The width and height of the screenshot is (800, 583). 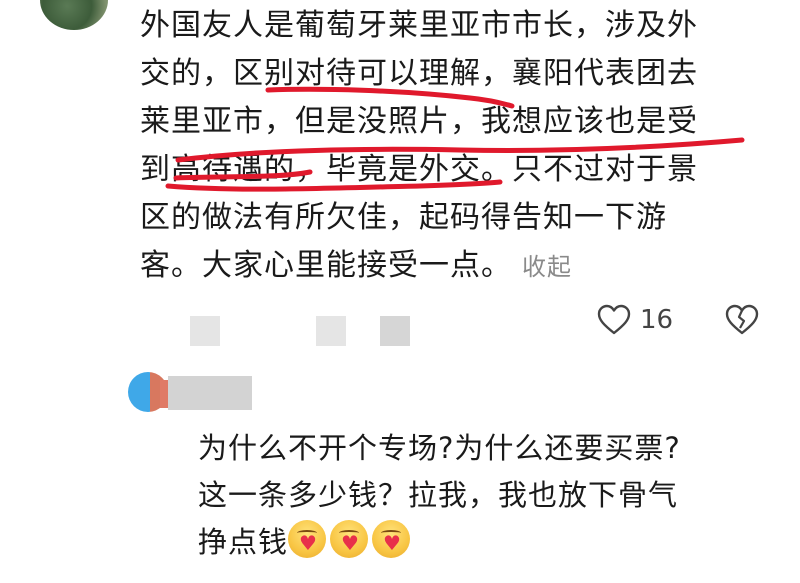 What do you see at coordinates (74, 15) in the screenshot?
I see `commenter-avatar` at bounding box center [74, 15].